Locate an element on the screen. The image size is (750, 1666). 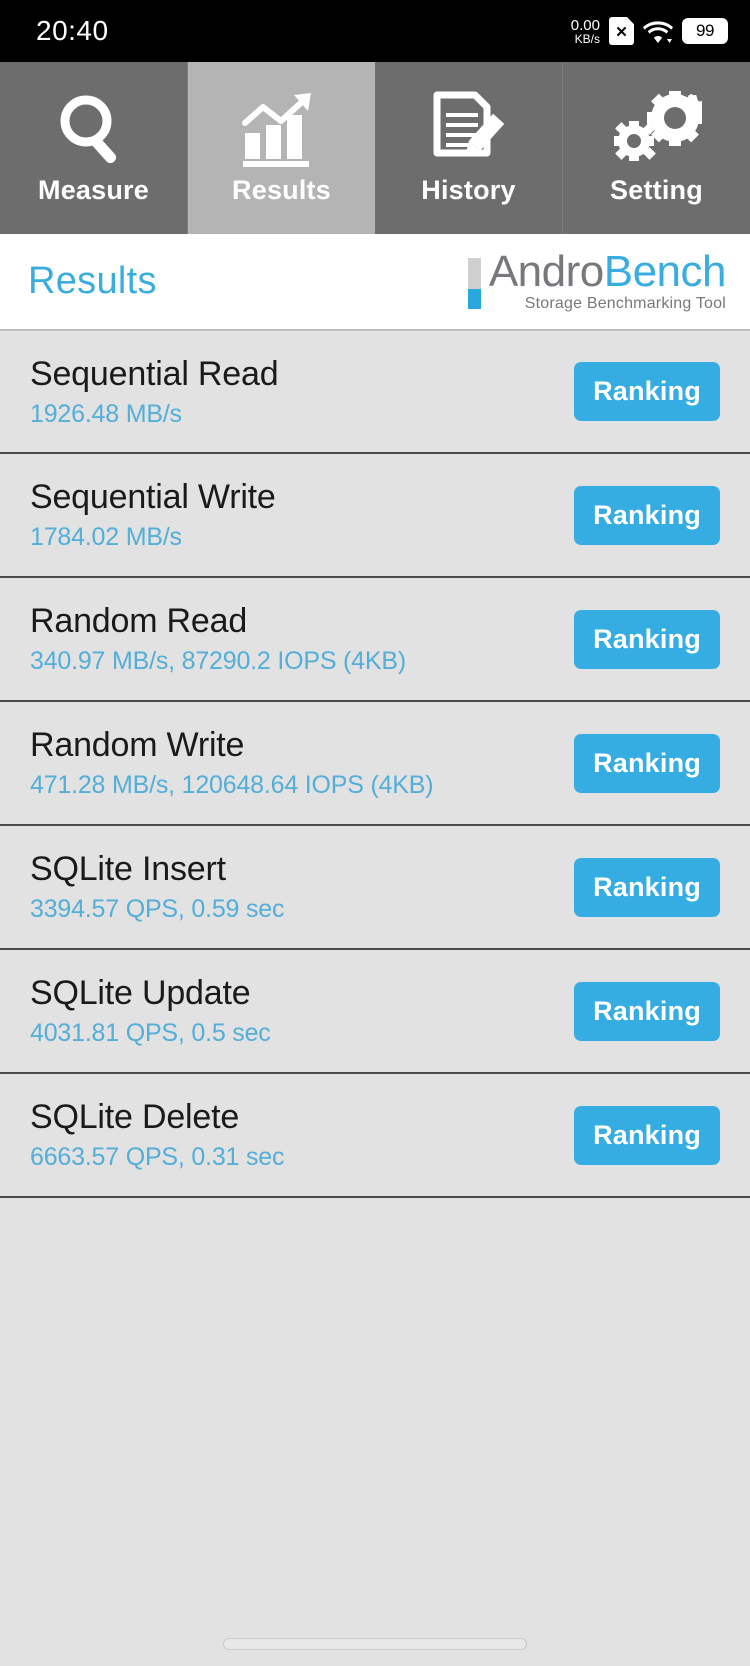
androbench-logo: AndroBench Storage Benchmarking Tool is located at coordinates (597, 279).